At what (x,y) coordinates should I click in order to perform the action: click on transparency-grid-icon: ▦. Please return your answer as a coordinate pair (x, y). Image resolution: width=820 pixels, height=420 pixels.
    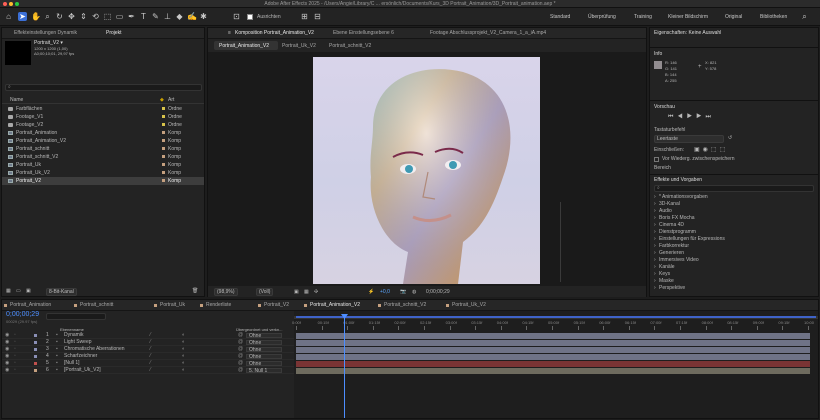
    Looking at the image, I should click on (306, 292).